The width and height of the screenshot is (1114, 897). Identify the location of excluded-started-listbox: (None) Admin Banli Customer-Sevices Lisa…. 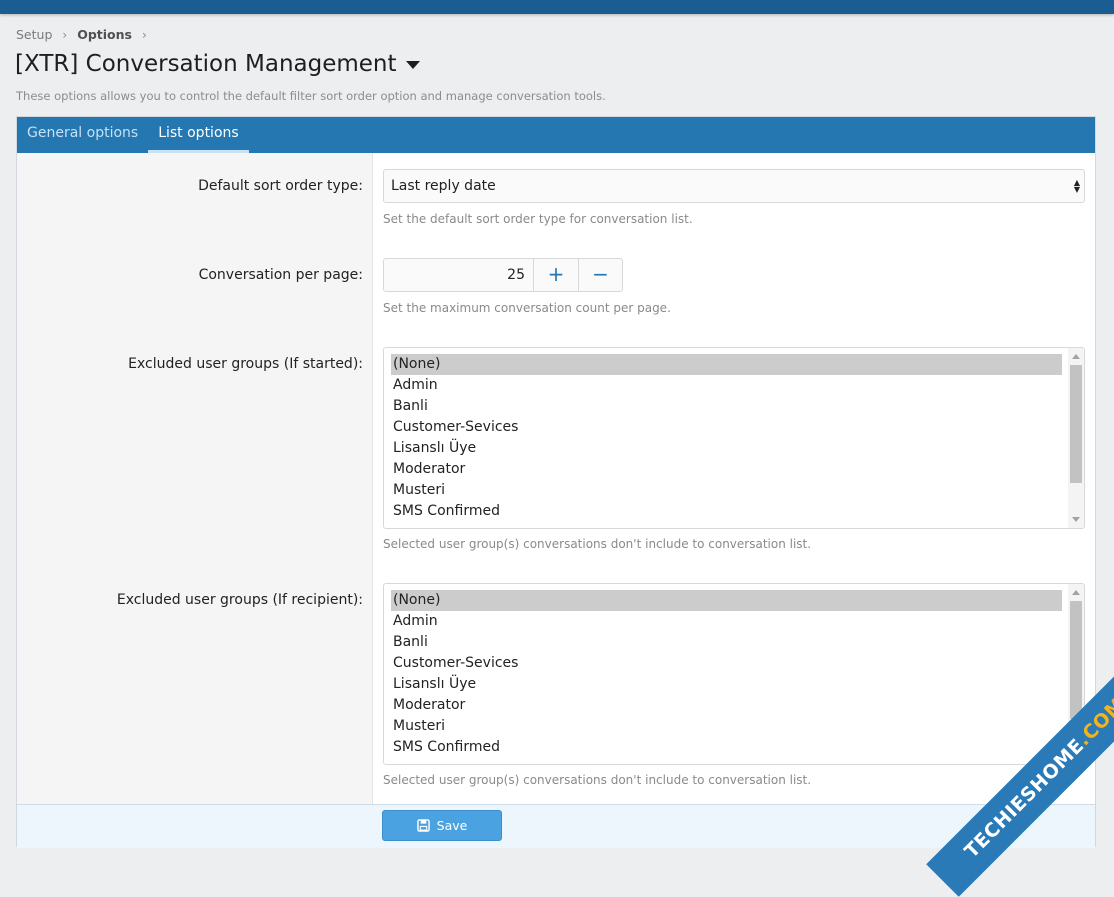
(734, 438).